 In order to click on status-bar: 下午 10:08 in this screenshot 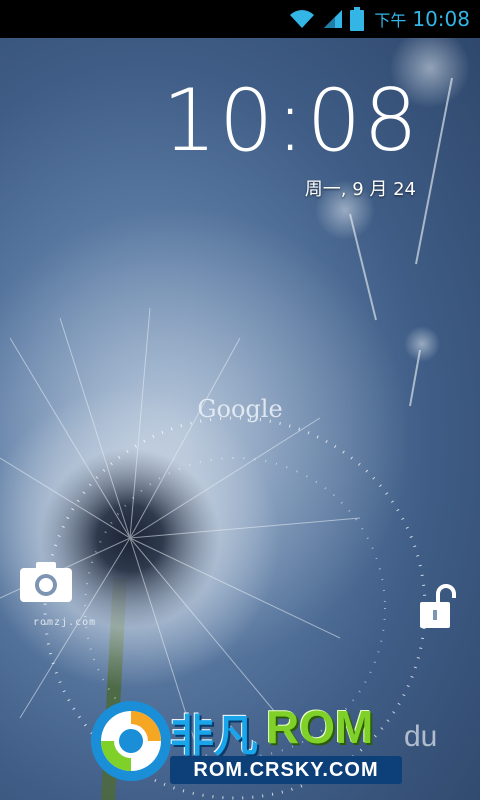, I will do `click(240, 19)`.